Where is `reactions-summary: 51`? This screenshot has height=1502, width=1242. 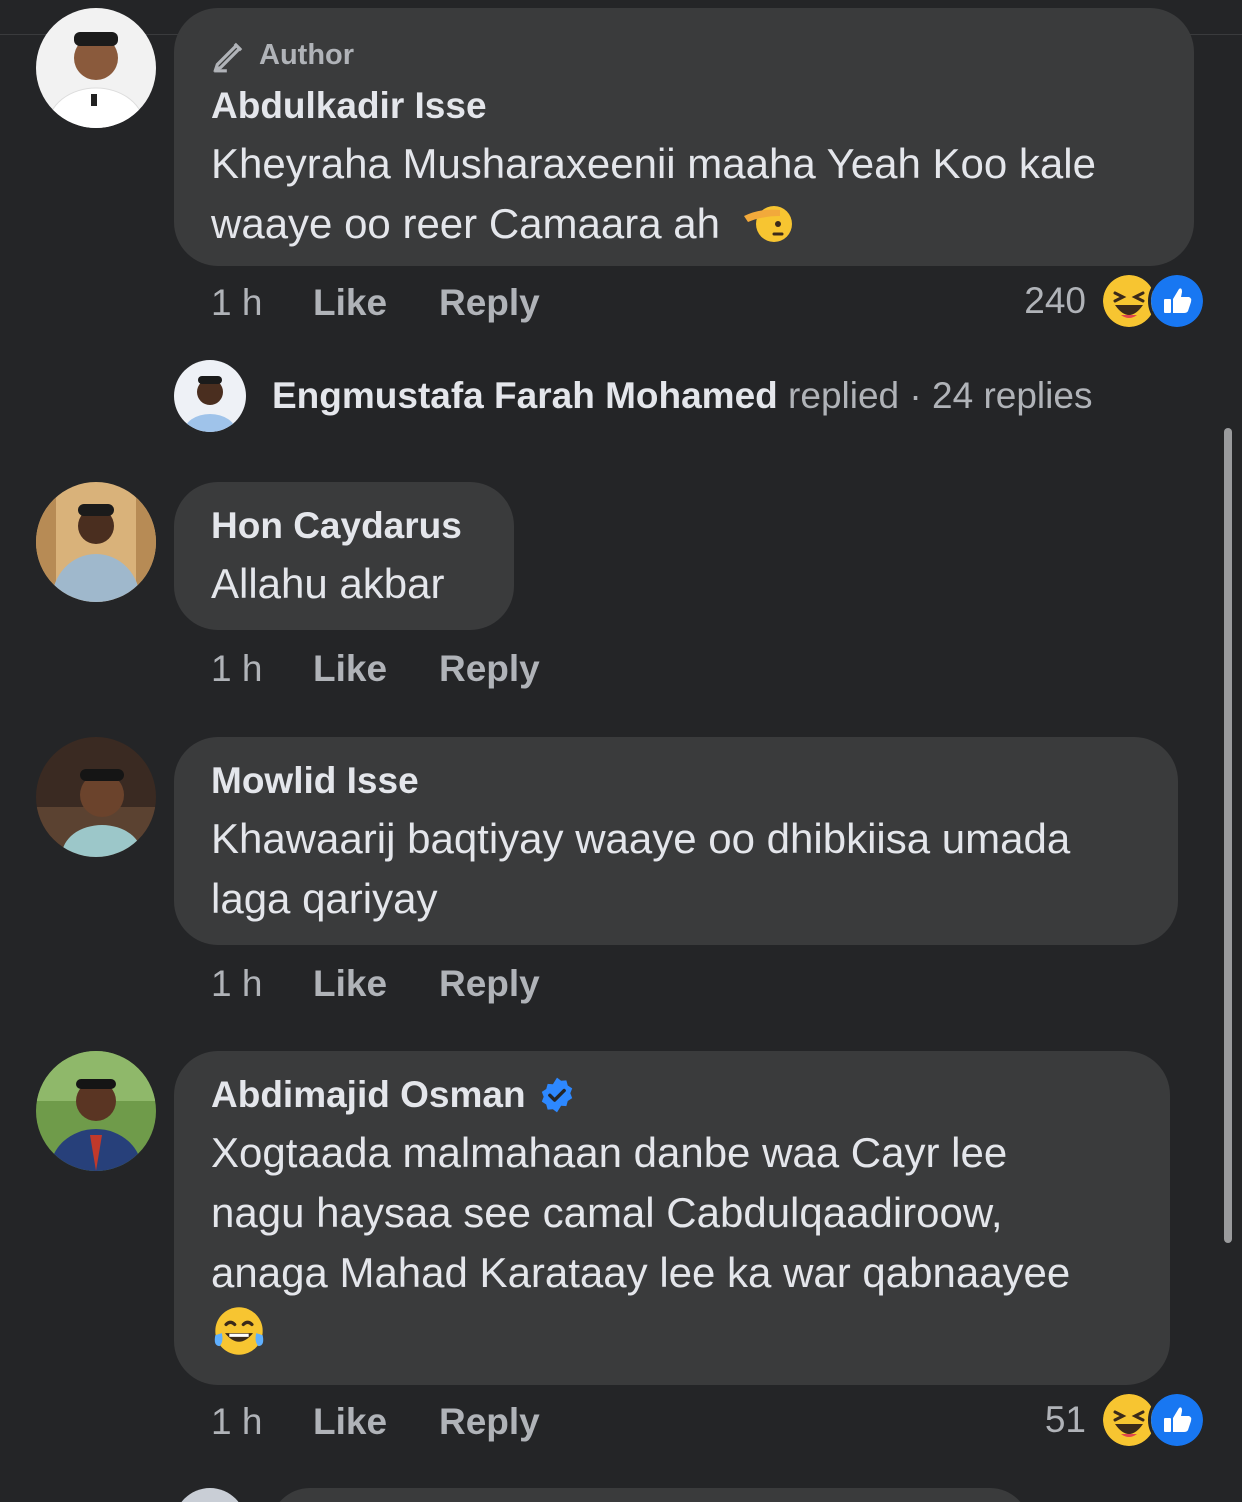 reactions-summary: 51 is located at coordinates (1125, 1420).